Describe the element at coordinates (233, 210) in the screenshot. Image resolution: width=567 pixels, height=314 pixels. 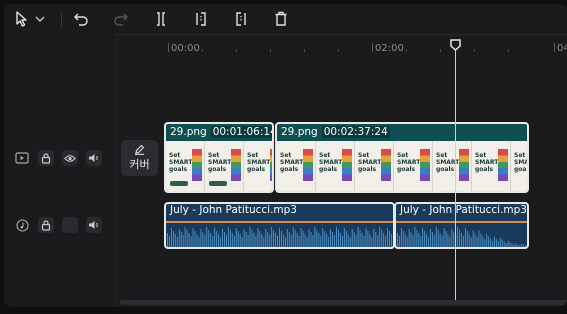
I see `audio-clip-name: July - John Patitucci.mp3` at that location.